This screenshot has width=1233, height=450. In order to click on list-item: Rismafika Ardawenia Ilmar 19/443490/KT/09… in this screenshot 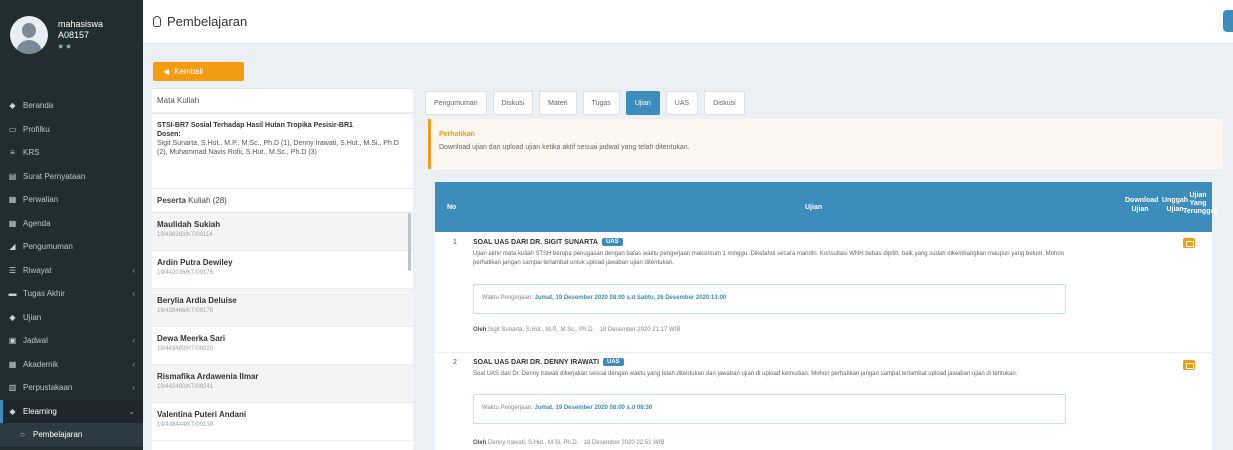, I will do `click(282, 384)`.